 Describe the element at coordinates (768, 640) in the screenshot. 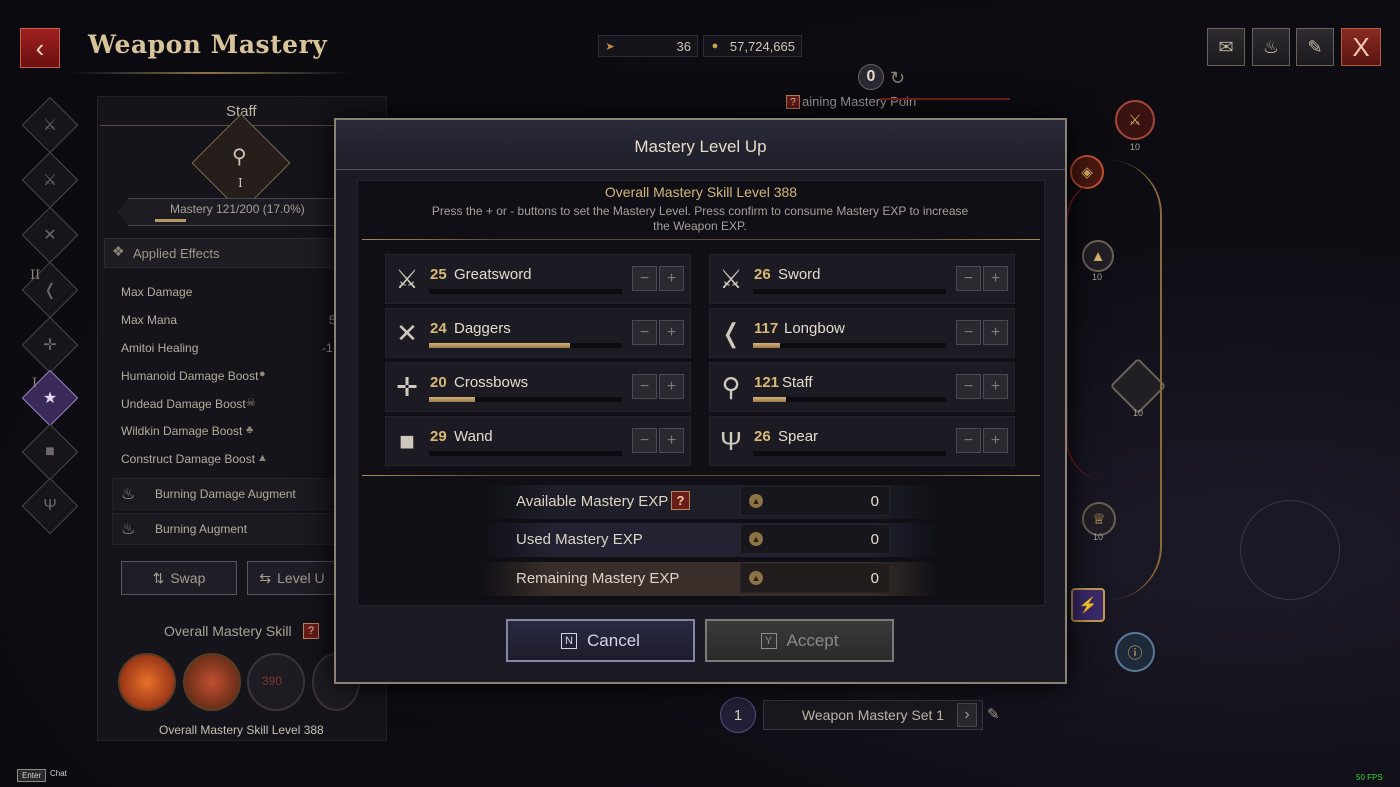

I see `key-hint: Y` at that location.